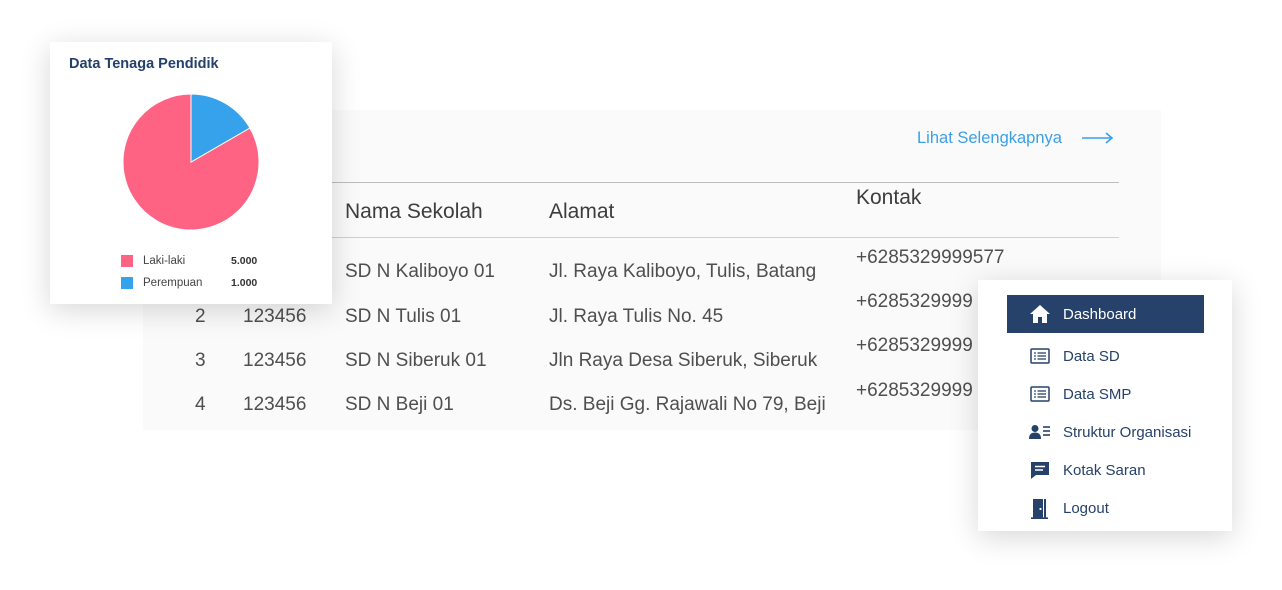 Image resolution: width=1282 pixels, height=590 pixels. What do you see at coordinates (420, 271) in the screenshot?
I see `table-row-1-school-name: SD N Kaliboyo 01` at bounding box center [420, 271].